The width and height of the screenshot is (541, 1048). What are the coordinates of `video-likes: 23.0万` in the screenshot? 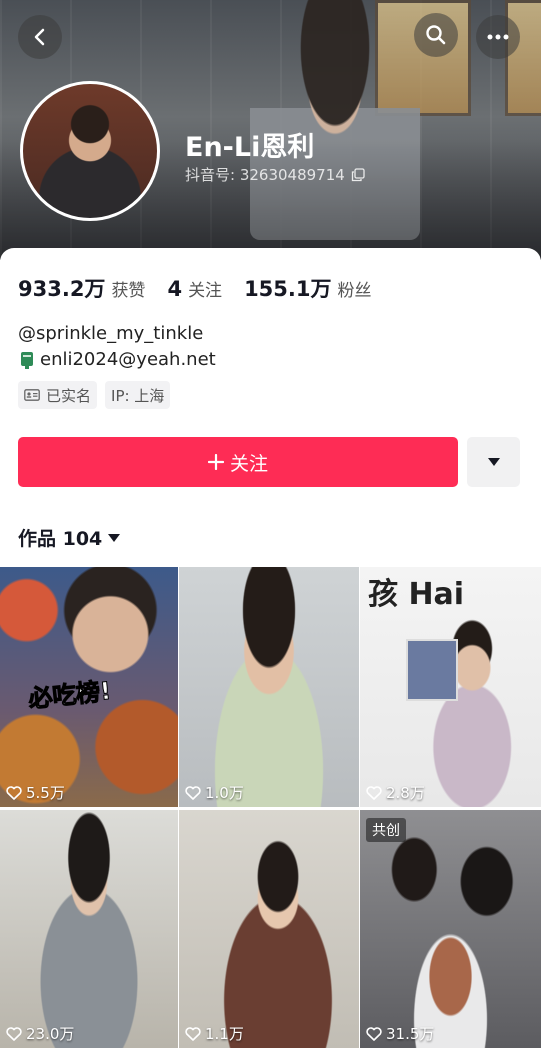 It's located at (40, 1033).